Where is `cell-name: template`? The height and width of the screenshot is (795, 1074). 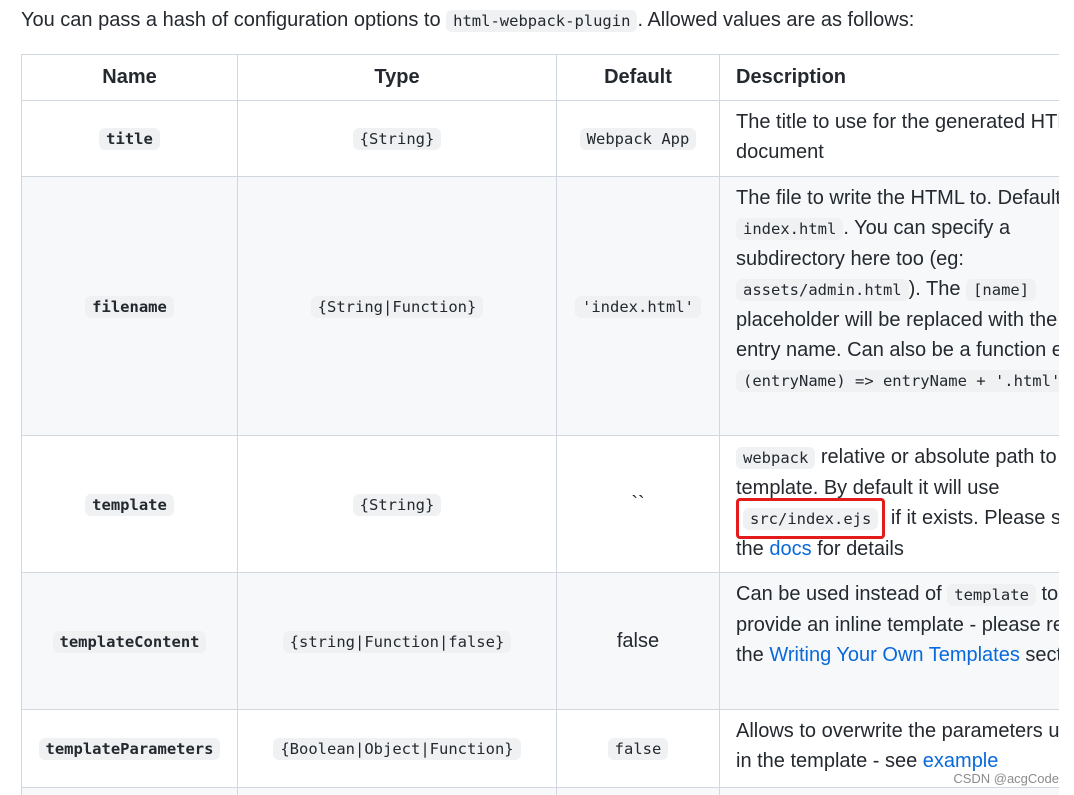
cell-name: template is located at coordinates (129, 504).